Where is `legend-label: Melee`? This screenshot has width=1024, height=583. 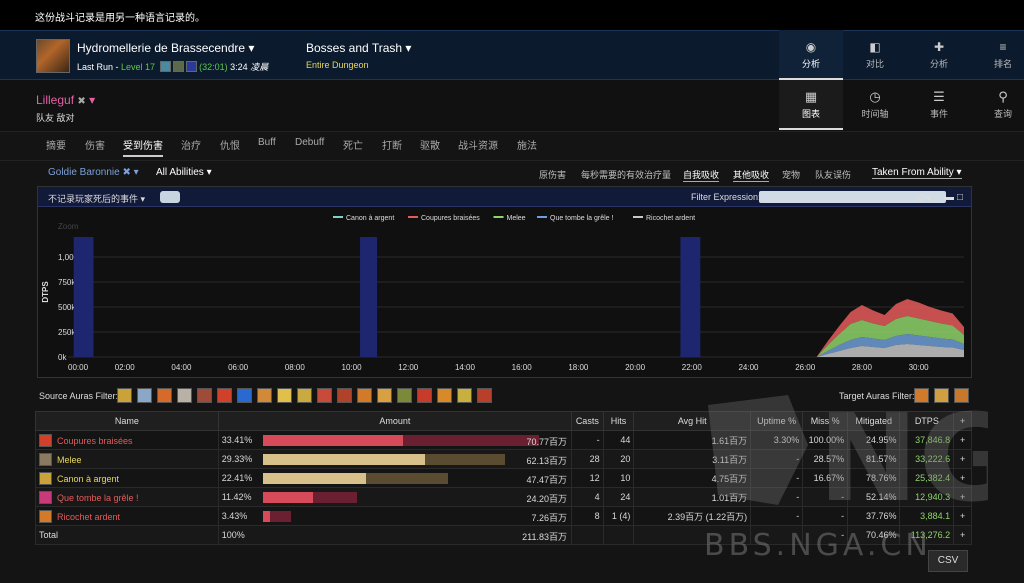 legend-label: Melee is located at coordinates (516, 218).